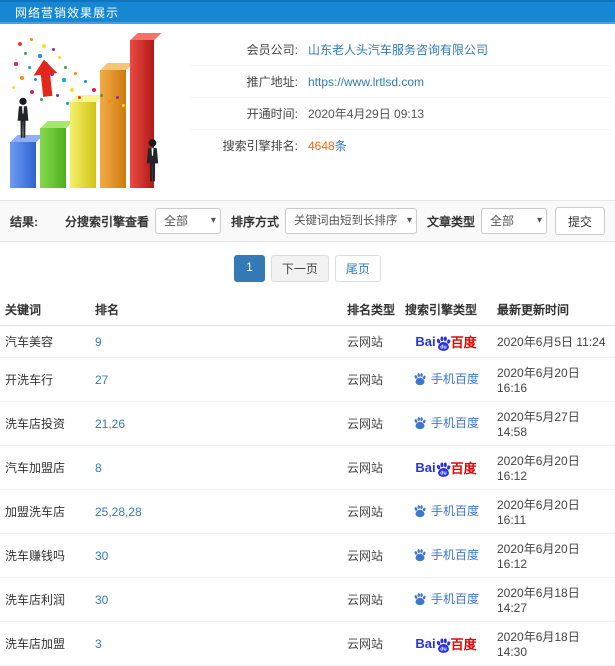  I want to click on ranking-count-unit: 条, so click(340, 146).